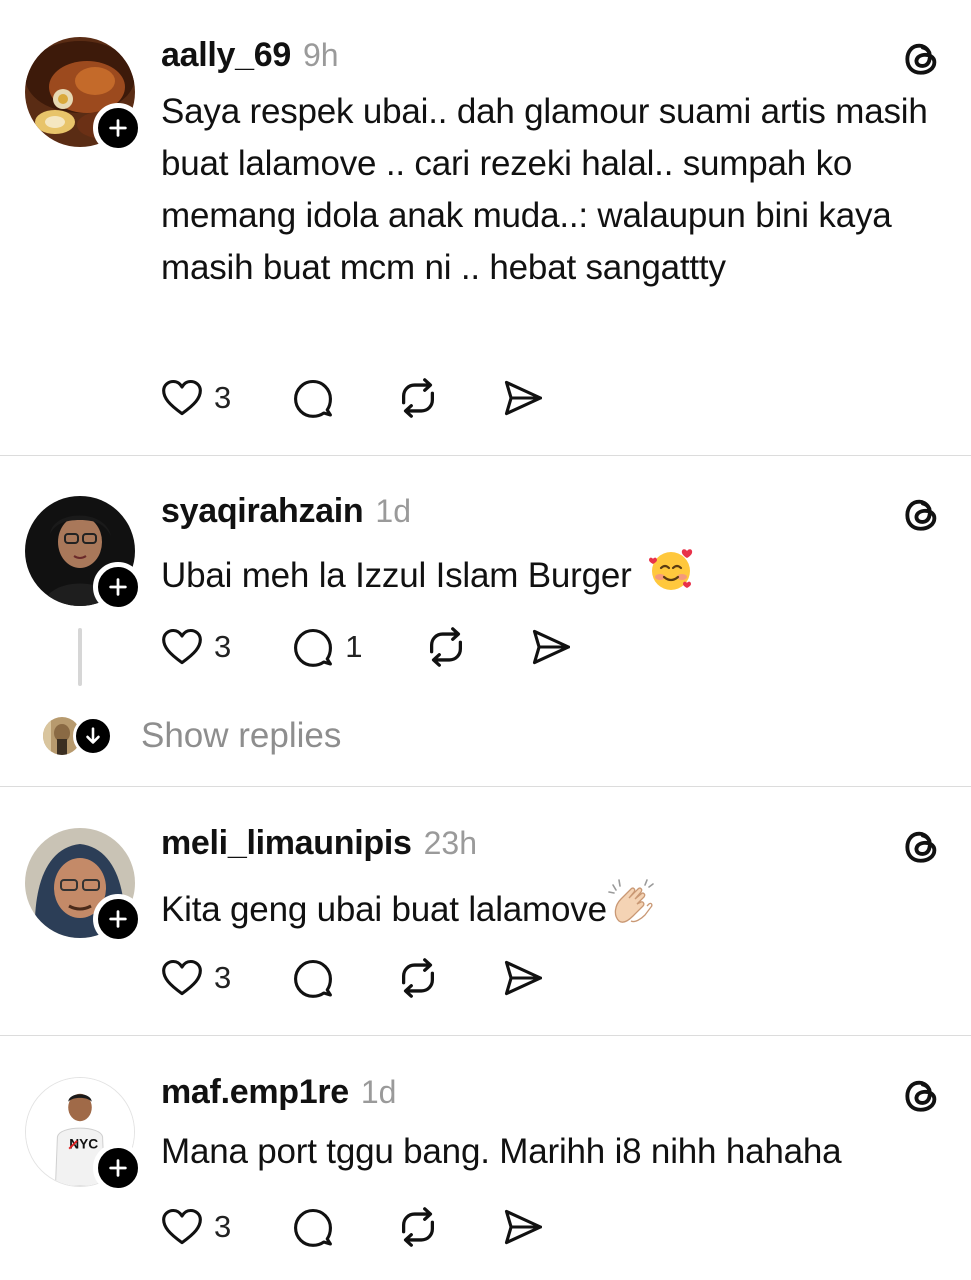 This screenshot has width=971, height=1280. Describe the element at coordinates (80, 657) in the screenshot. I see `reply-thread-line` at that location.